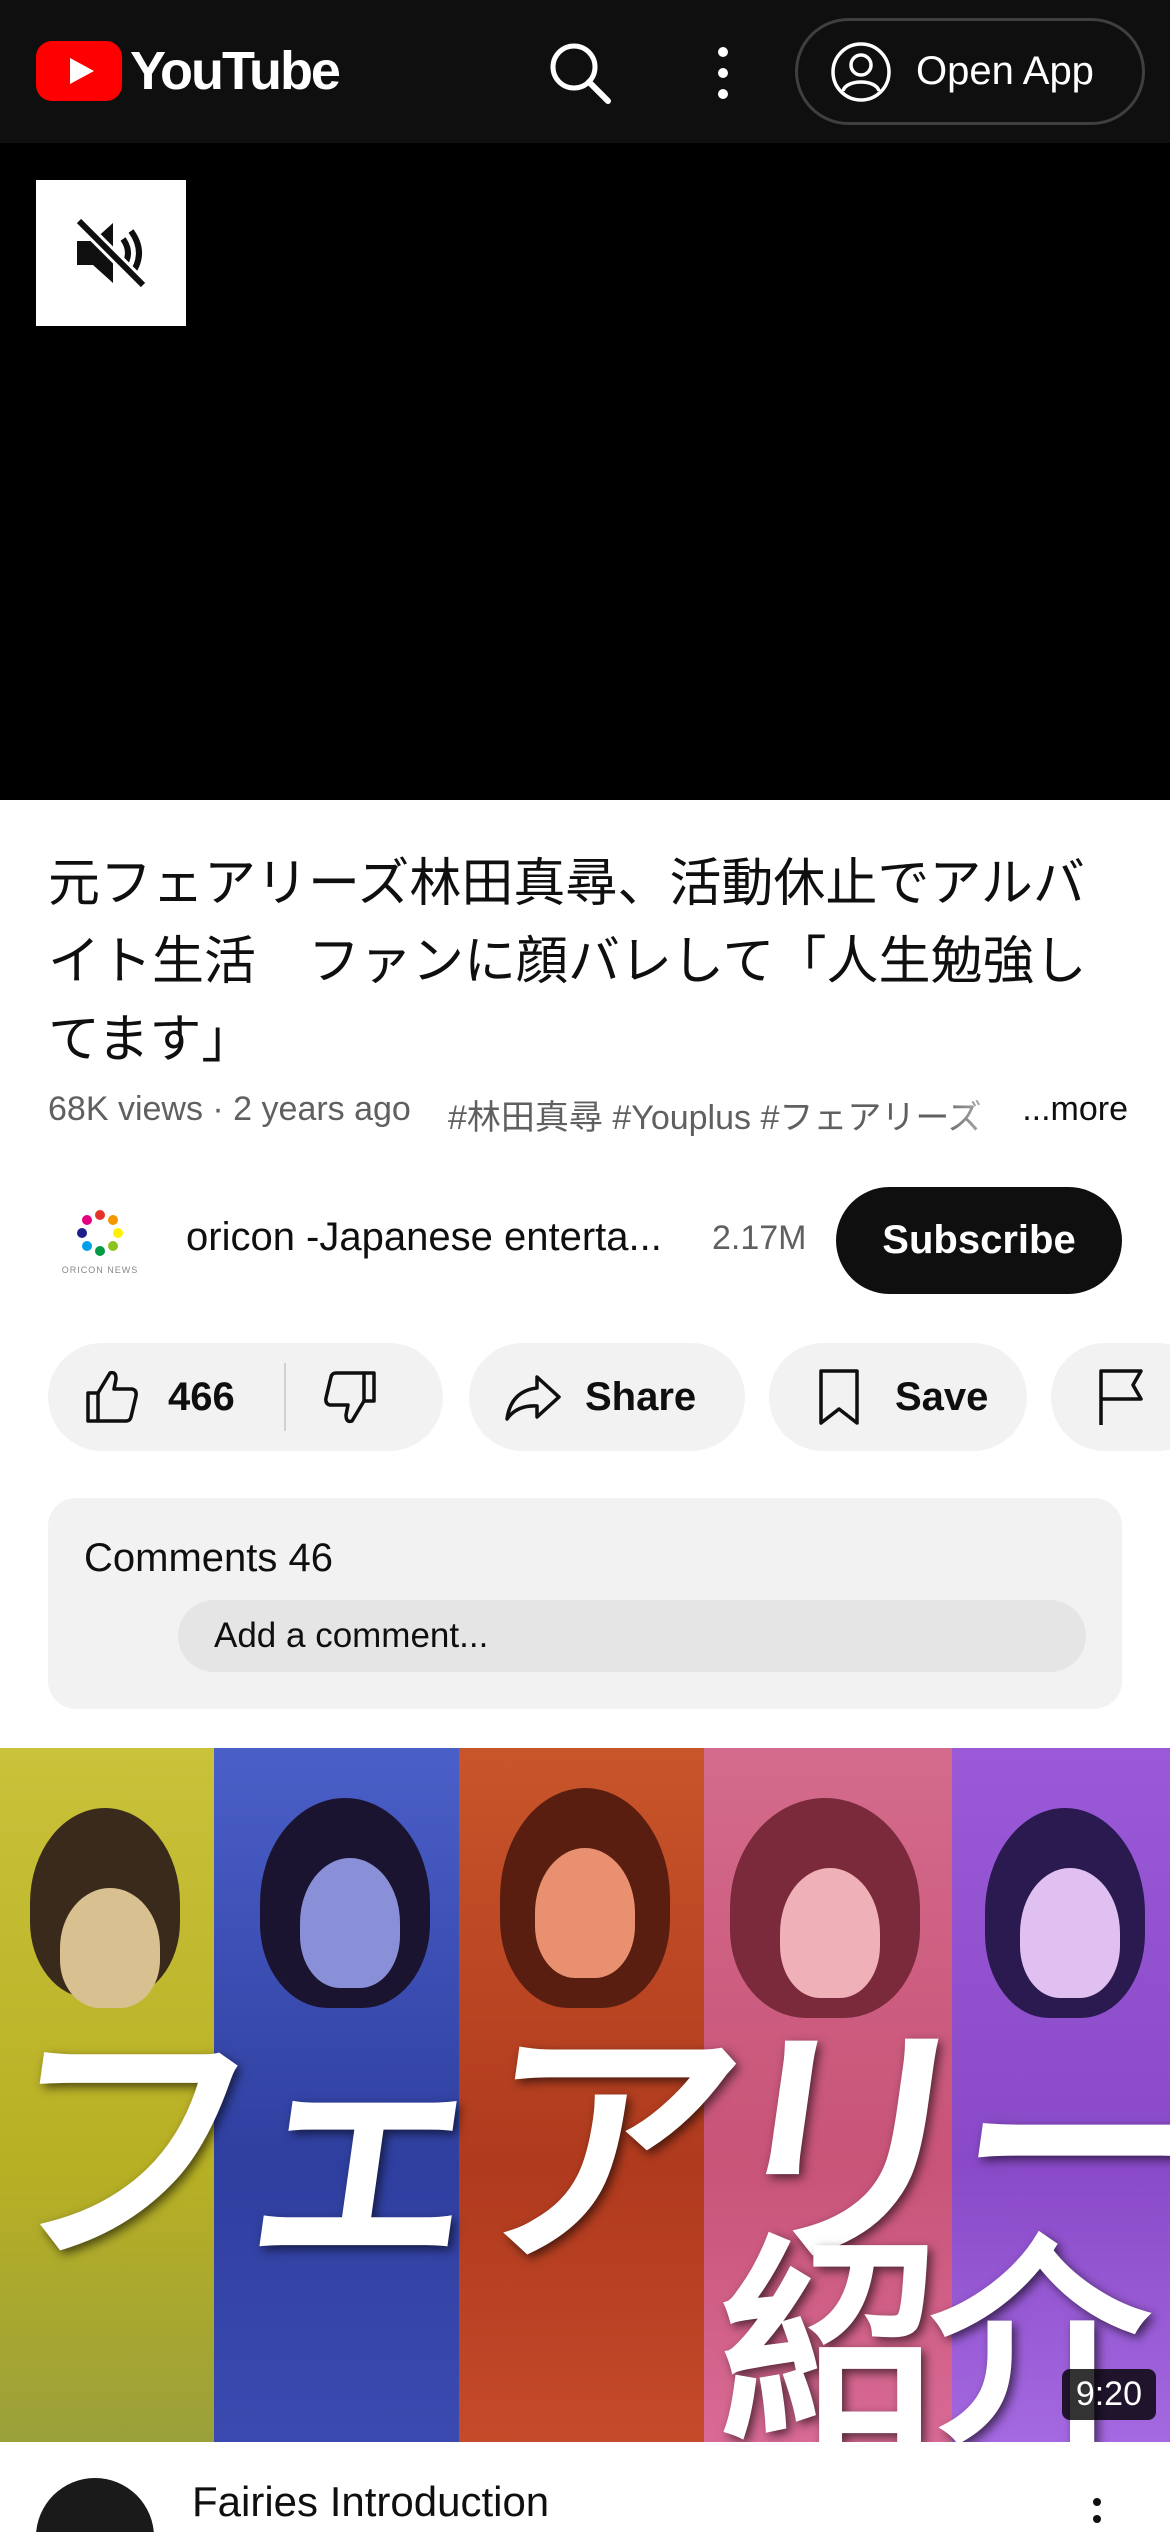  Describe the element at coordinates (370, 2502) in the screenshot. I see `next-video-title: Fairies Introduction` at that location.